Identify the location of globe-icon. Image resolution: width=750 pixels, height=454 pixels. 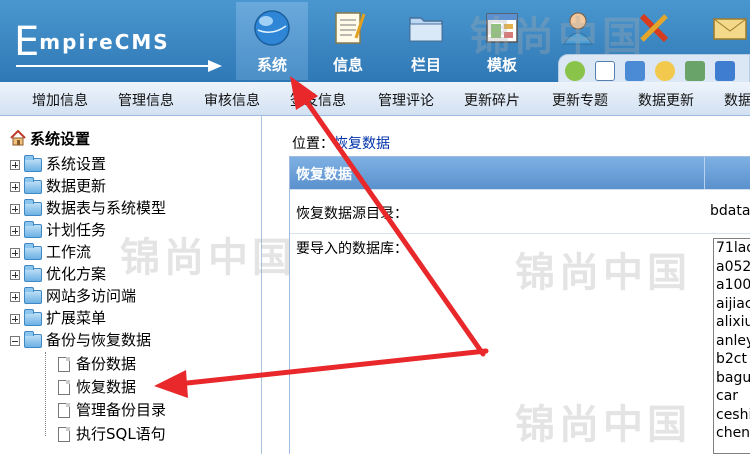
(272, 28).